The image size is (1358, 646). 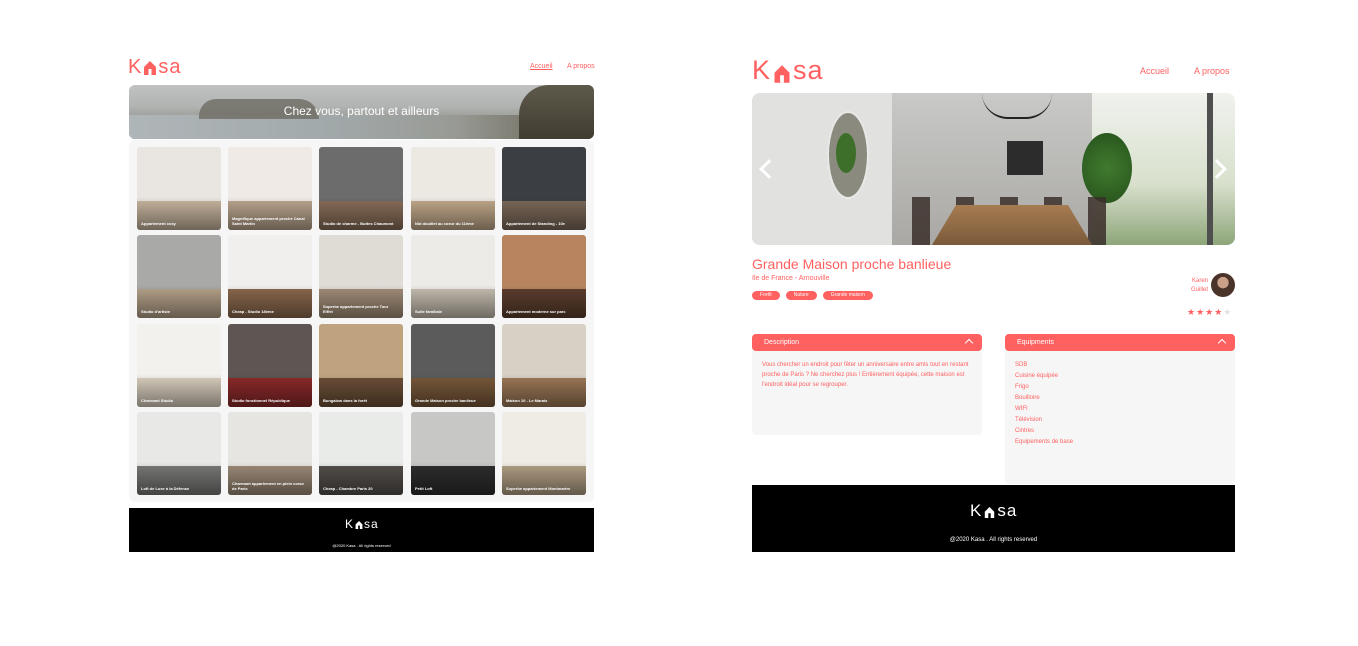 What do you see at coordinates (544, 188) in the screenshot?
I see `lodging-card: Appartement de Standing - 10e` at bounding box center [544, 188].